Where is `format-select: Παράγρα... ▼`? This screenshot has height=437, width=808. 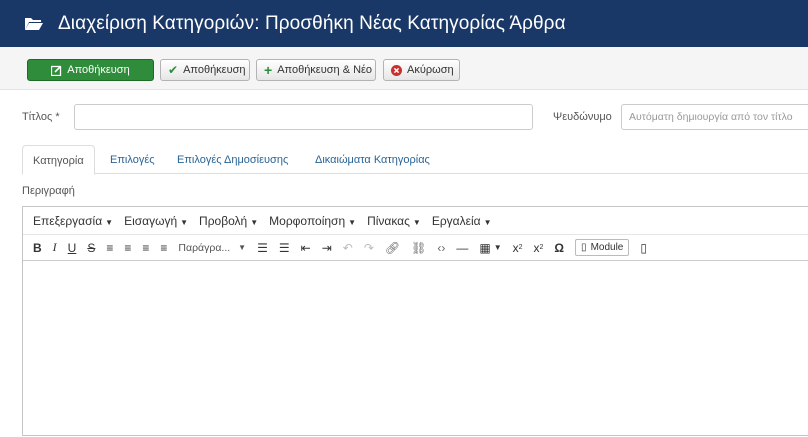
format-select: Παράγρα... ▼ is located at coordinates (212, 248).